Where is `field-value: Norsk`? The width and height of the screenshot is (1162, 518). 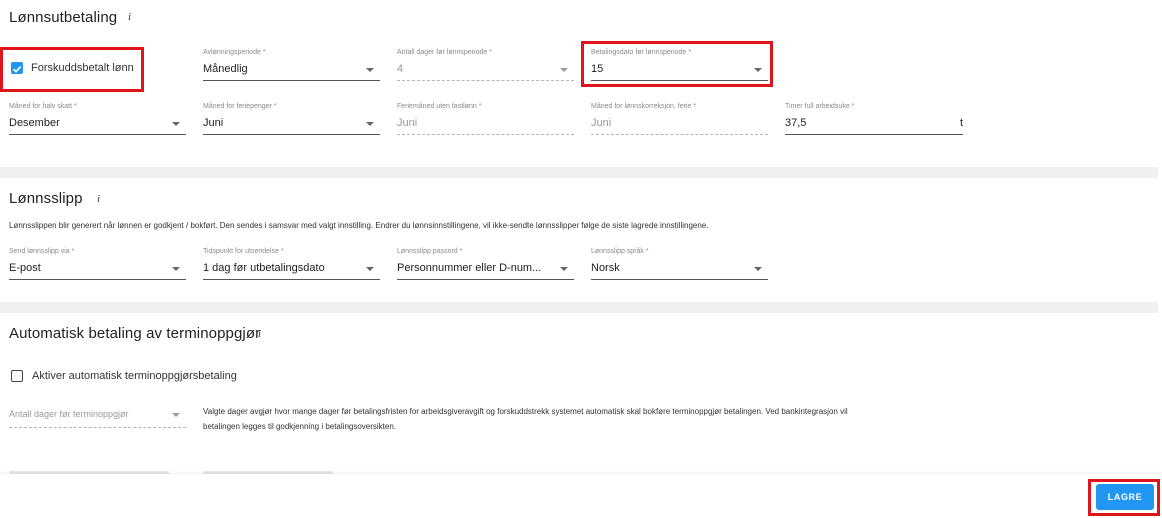 field-value: Norsk is located at coordinates (605, 268).